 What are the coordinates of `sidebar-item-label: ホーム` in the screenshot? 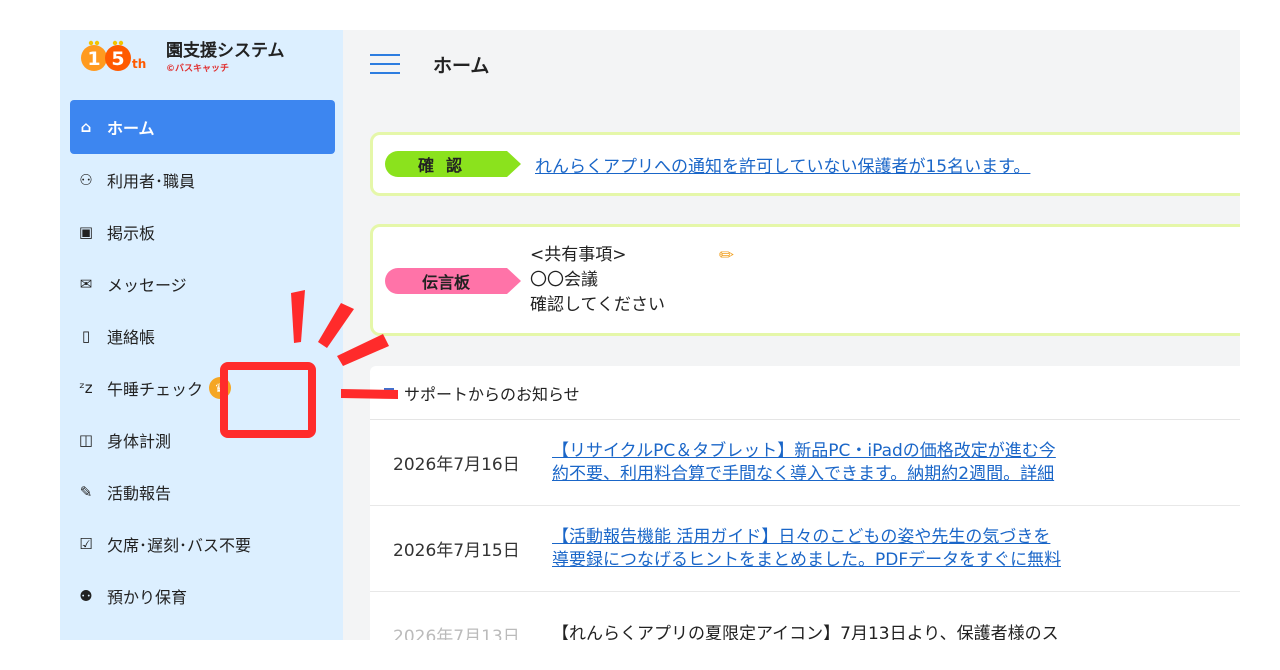 It's located at (131, 128).